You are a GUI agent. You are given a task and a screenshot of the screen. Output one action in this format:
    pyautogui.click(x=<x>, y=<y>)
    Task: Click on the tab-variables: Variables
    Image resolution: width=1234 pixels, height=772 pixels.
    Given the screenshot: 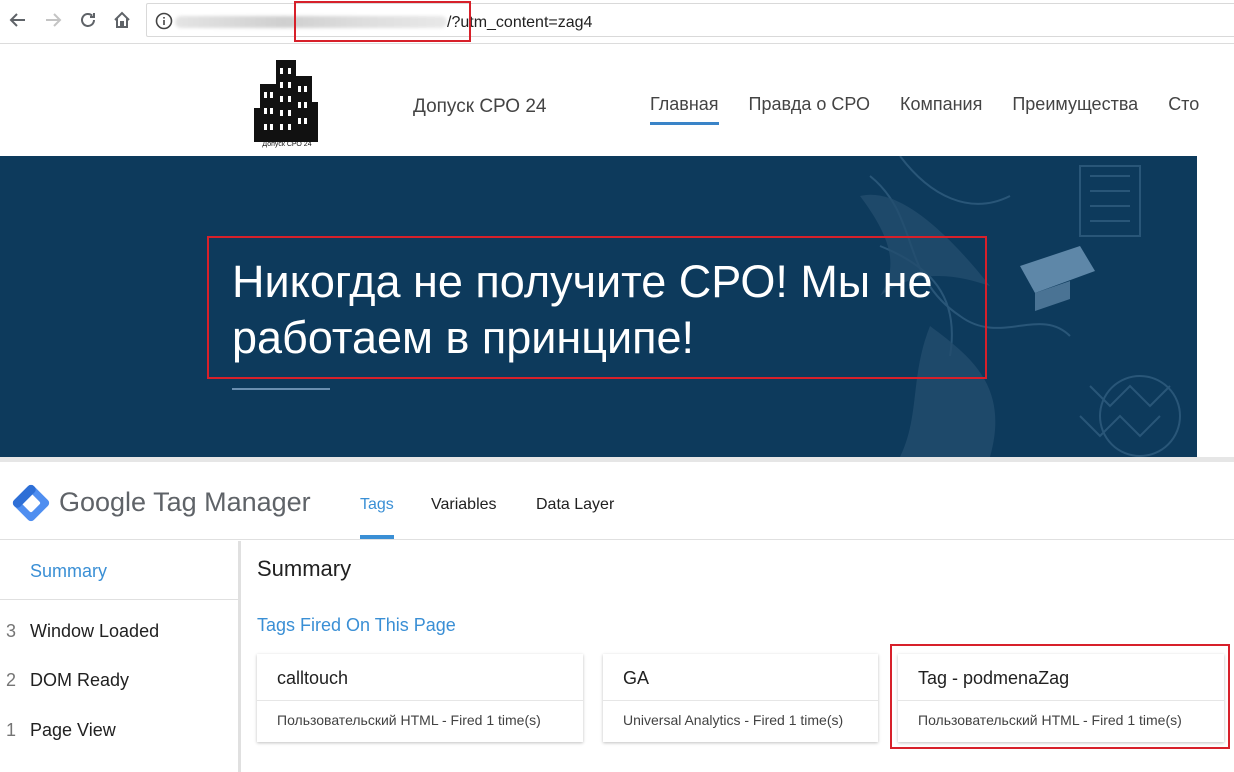 What is the action you would take?
    pyautogui.click(x=464, y=505)
    